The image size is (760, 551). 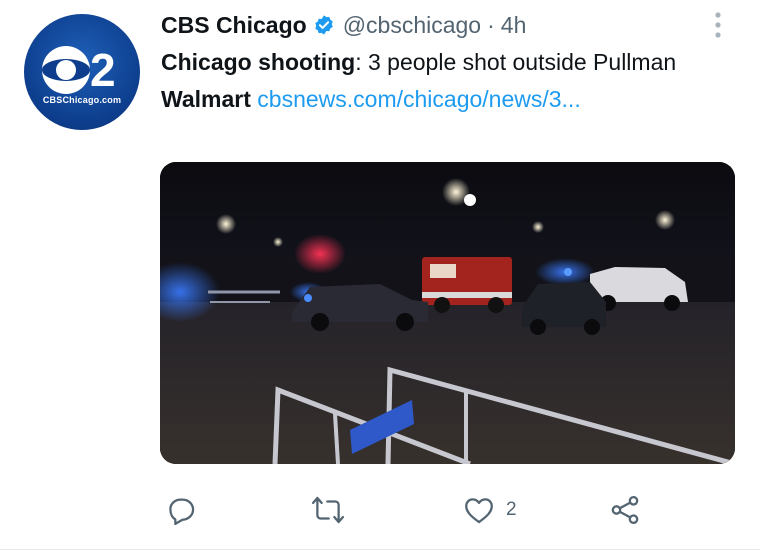 What do you see at coordinates (234, 25) in the screenshot?
I see `display-name: CBS Chicago` at bounding box center [234, 25].